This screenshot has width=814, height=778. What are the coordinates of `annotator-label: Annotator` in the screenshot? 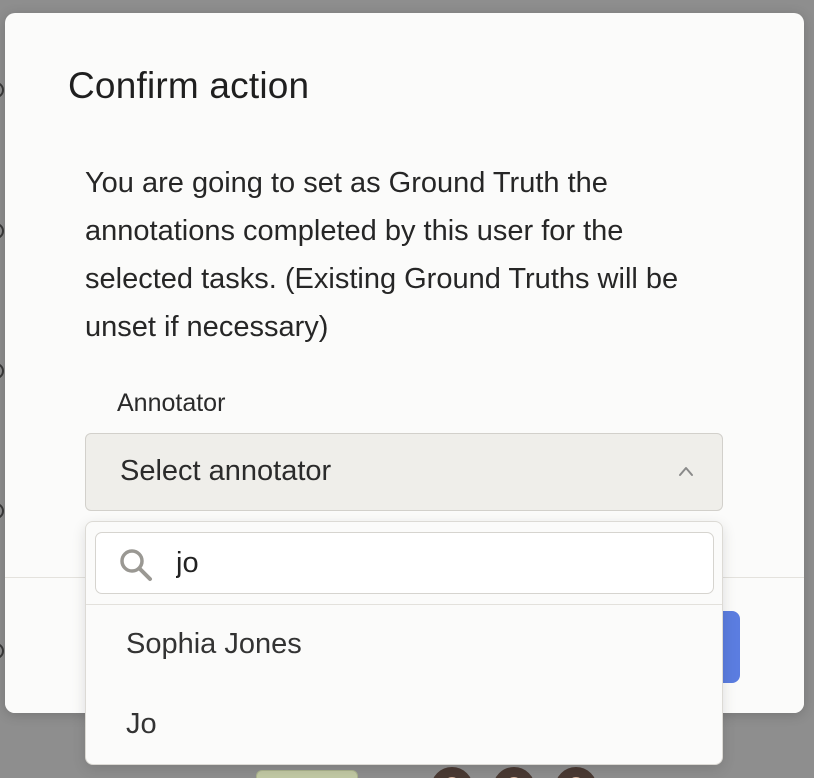 It's located at (171, 403).